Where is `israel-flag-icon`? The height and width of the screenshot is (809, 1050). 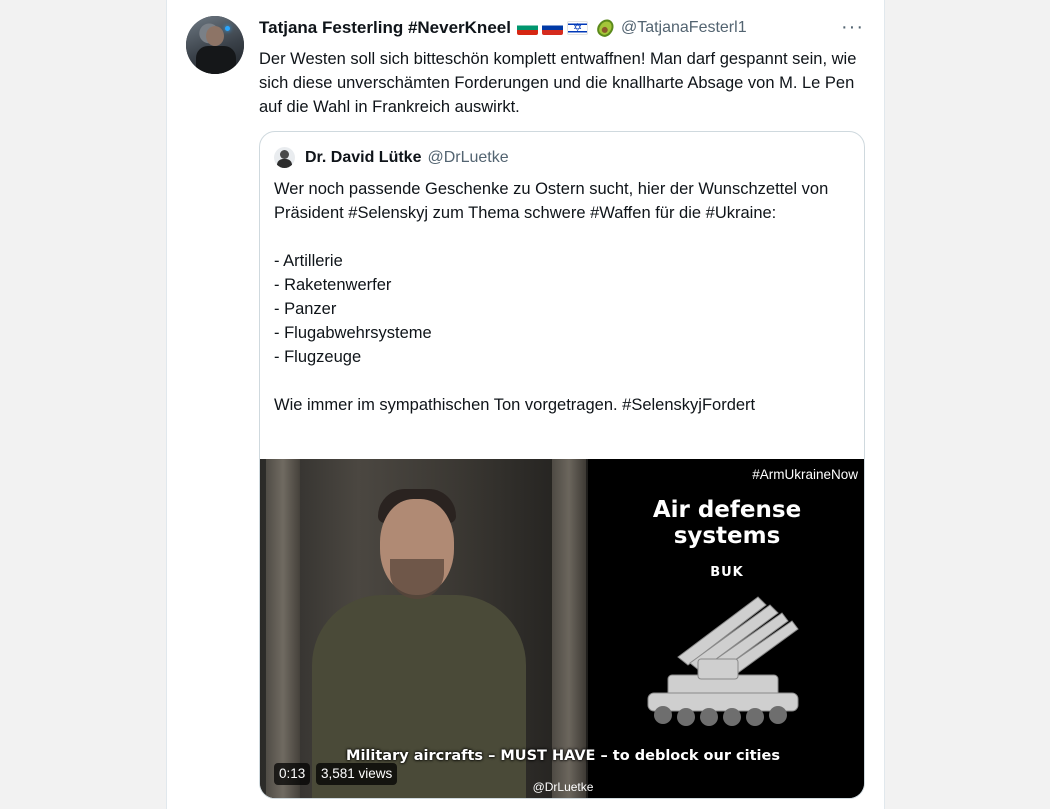
israel-flag-icon is located at coordinates (577, 28).